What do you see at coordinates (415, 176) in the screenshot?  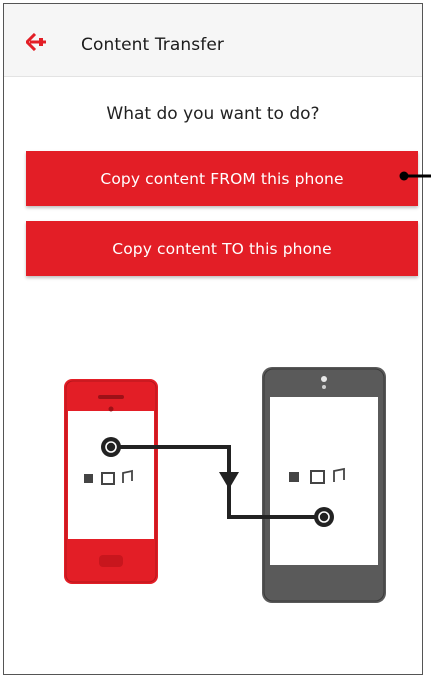 I see `pointer-line` at bounding box center [415, 176].